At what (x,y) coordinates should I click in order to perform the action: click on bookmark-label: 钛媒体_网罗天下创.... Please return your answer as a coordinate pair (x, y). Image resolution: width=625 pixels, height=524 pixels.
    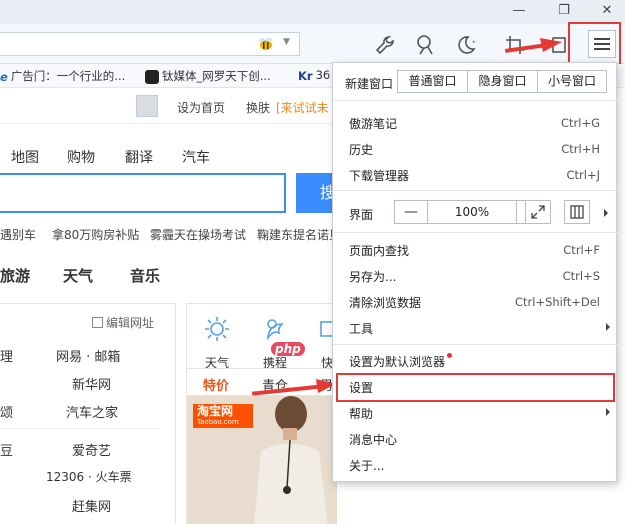
    Looking at the image, I should click on (216, 76).